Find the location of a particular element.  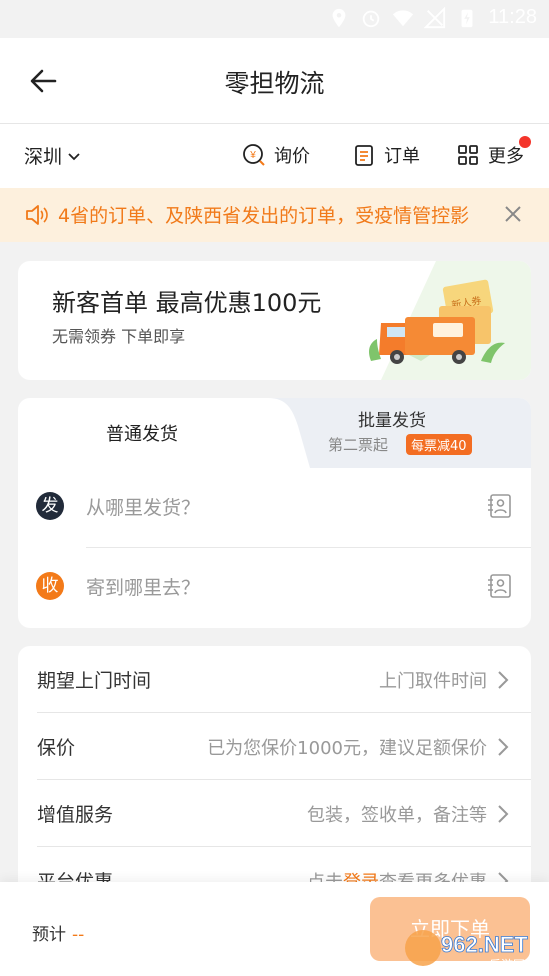

more-label: 更多 is located at coordinates (506, 156).